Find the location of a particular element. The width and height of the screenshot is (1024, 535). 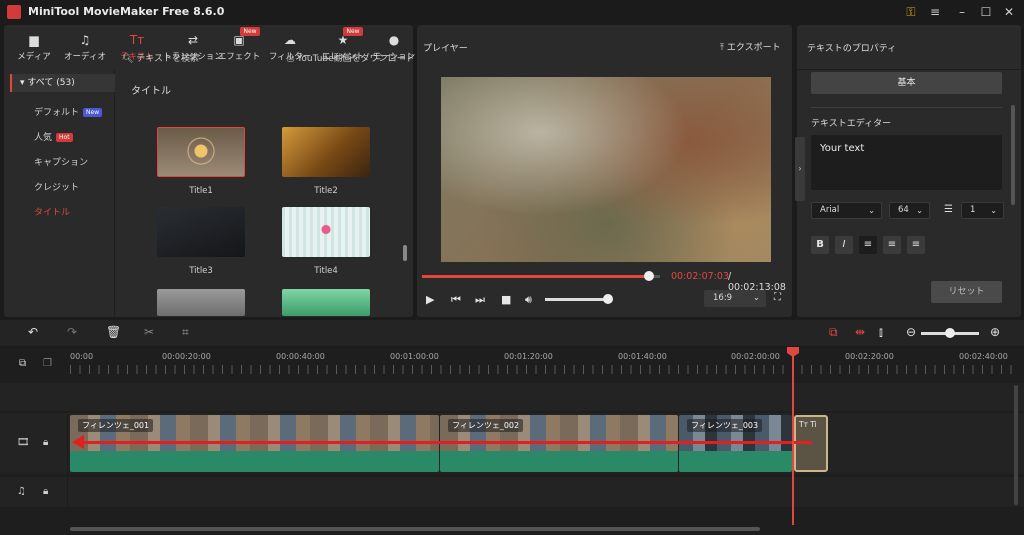

delete-icon: 🗑︎ is located at coordinates (113, 332).